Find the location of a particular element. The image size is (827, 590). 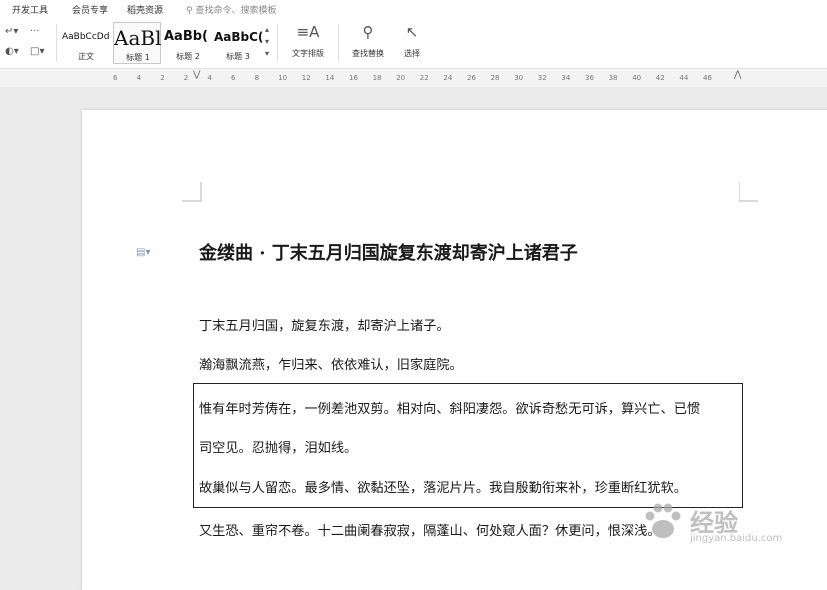

document-heading: 金缕曲 · 丁末五月归国旋复东渡却寄沪上诸君子 is located at coordinates (388, 252).